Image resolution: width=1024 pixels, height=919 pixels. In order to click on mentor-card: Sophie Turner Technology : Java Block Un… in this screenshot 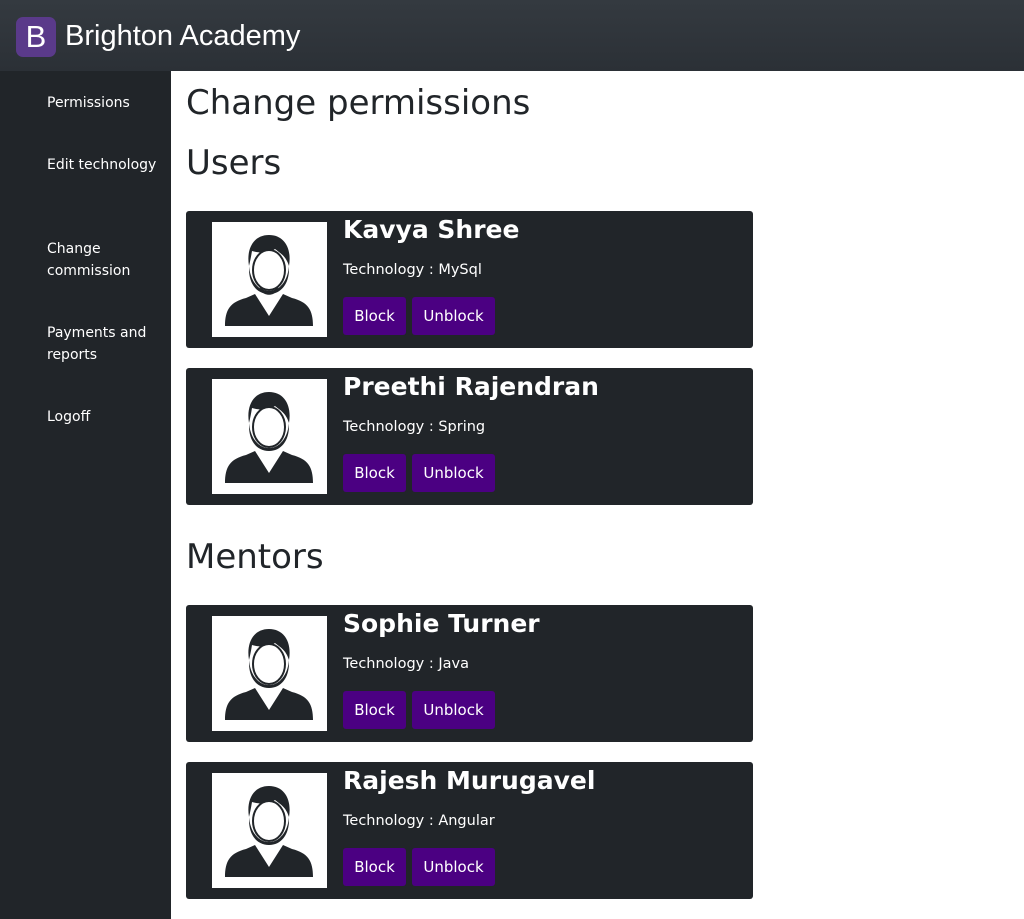, I will do `click(469, 673)`.